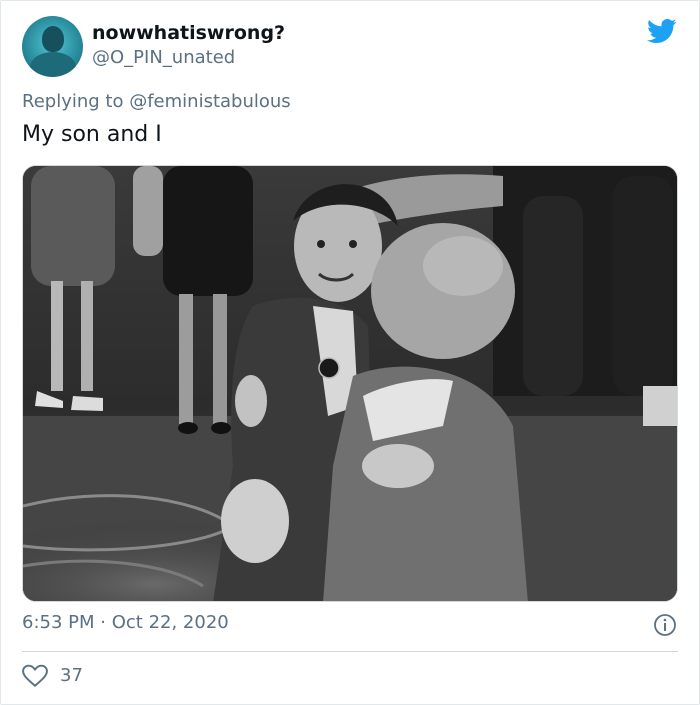  What do you see at coordinates (53, 39) in the screenshot?
I see `avatar-head` at bounding box center [53, 39].